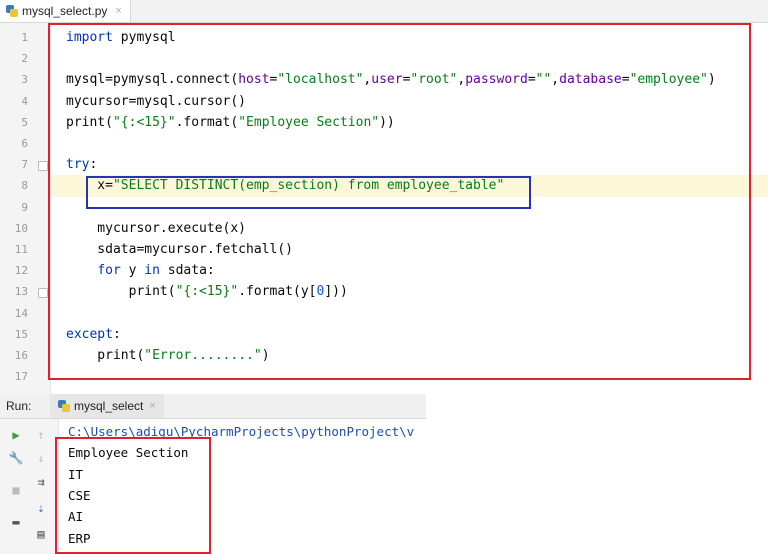 The image size is (768, 554). What do you see at coordinates (21, 313) in the screenshot?
I see `line-number: 14` at bounding box center [21, 313].